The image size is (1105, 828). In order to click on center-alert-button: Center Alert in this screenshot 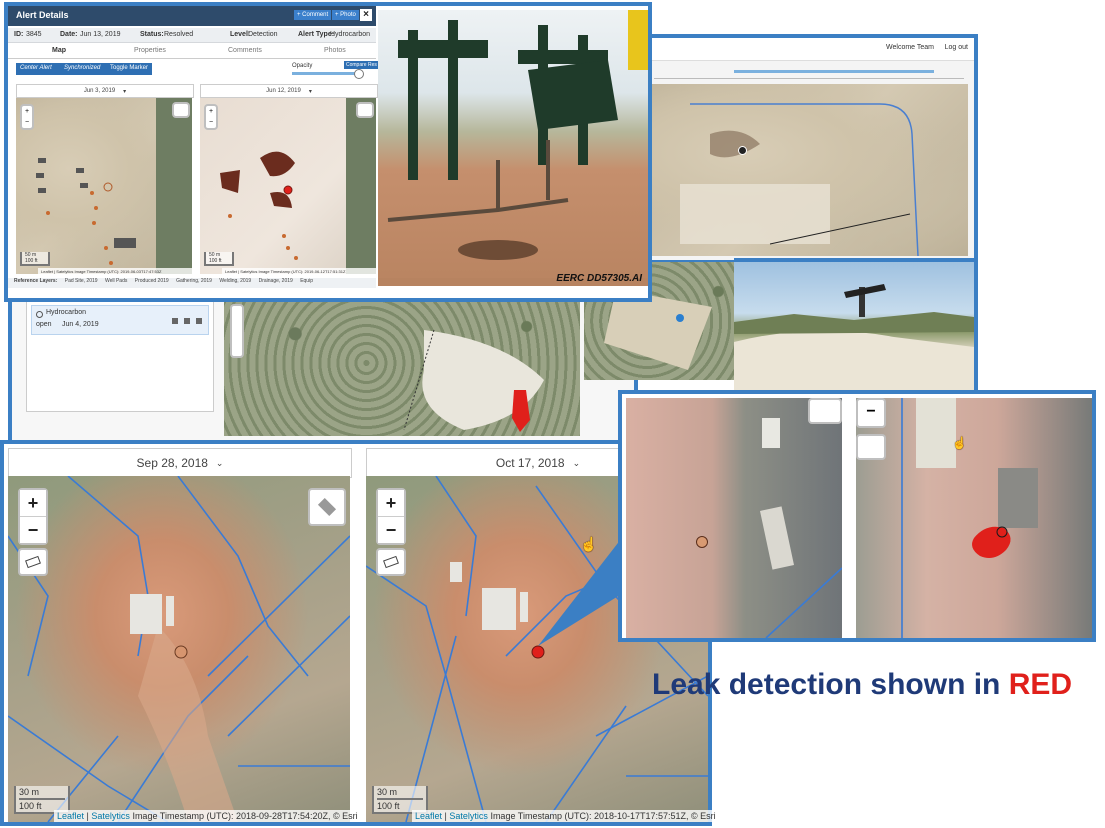, I will do `click(36, 68)`.